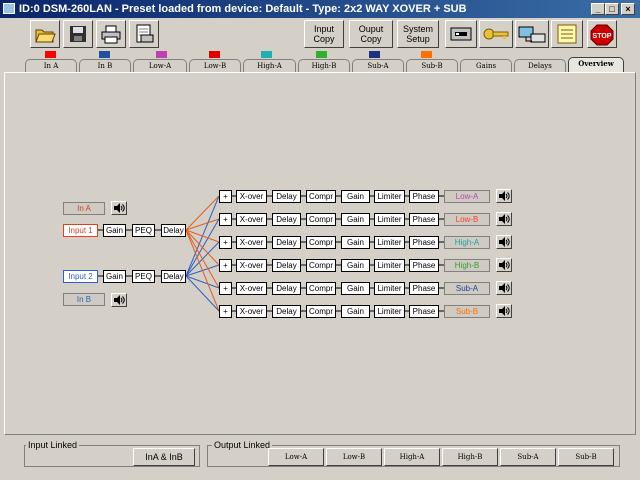 This screenshot has height=480, width=640. I want to click on output-label-sub-b: Sub-B, so click(467, 311).